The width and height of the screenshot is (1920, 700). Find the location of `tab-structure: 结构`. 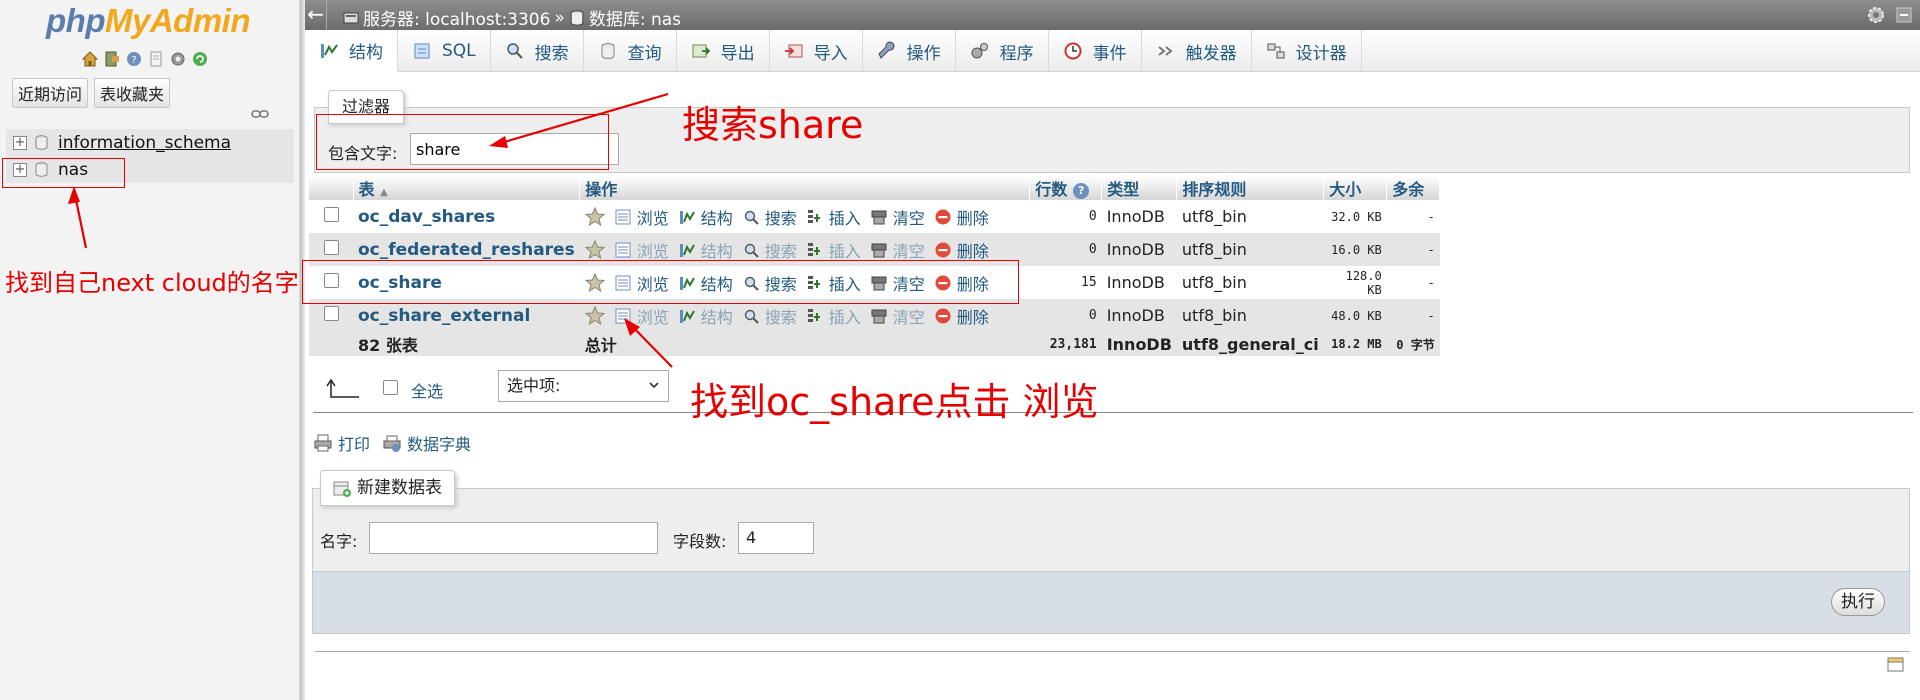

tab-structure: 结构 is located at coordinates (351, 51).